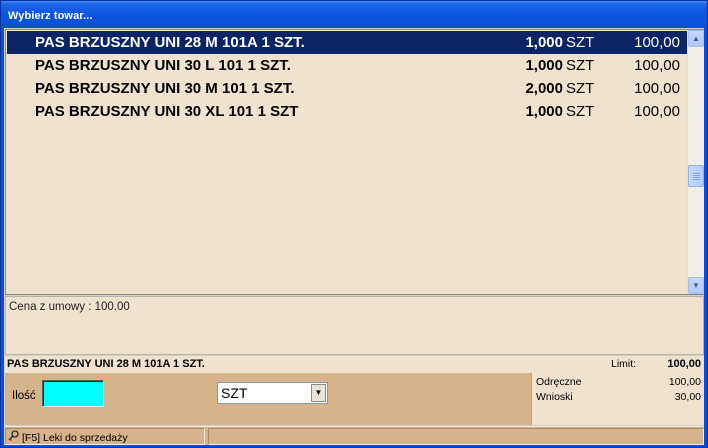 The image size is (708, 448). What do you see at coordinates (24, 396) in the screenshot?
I see `quantity-label: Ilość` at bounding box center [24, 396].